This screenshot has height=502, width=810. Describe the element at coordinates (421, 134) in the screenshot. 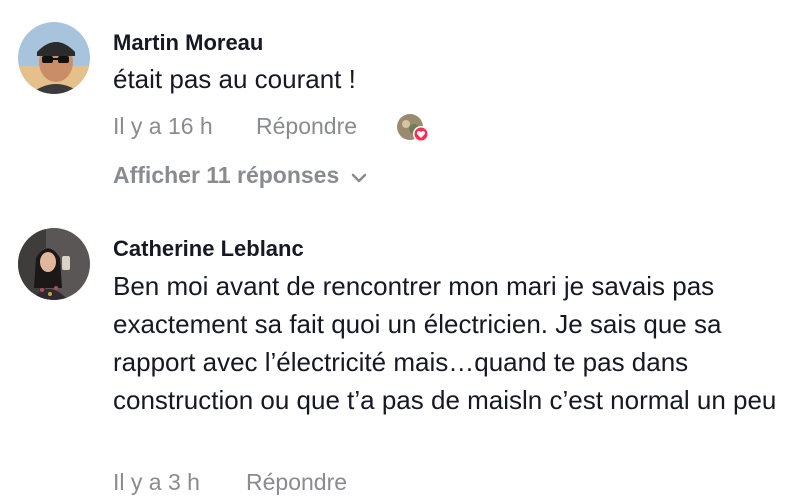

I see `heart-icon` at that location.